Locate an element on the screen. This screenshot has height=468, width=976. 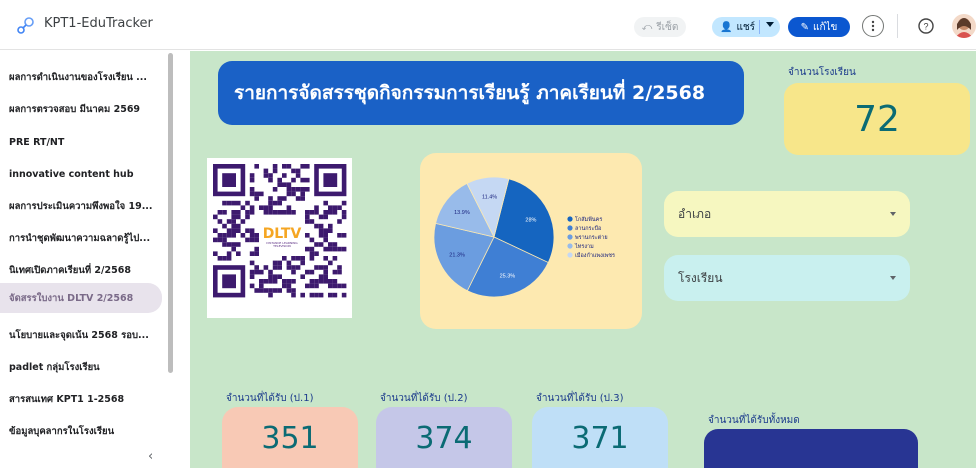
undo-icon: ⤺ is located at coordinates (647, 27).